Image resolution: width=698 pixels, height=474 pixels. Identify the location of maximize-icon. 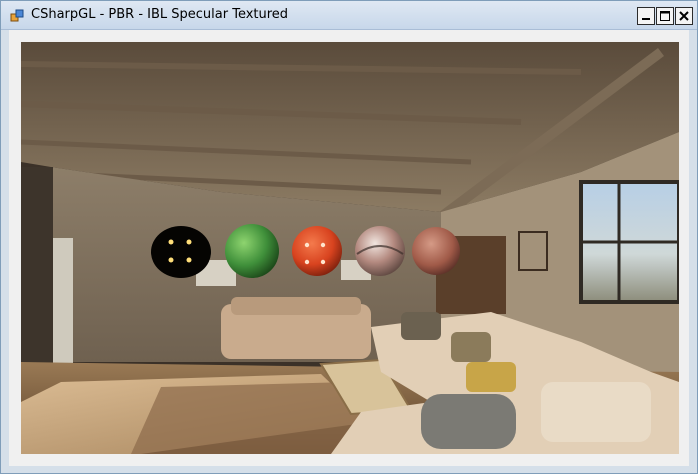
(665, 16).